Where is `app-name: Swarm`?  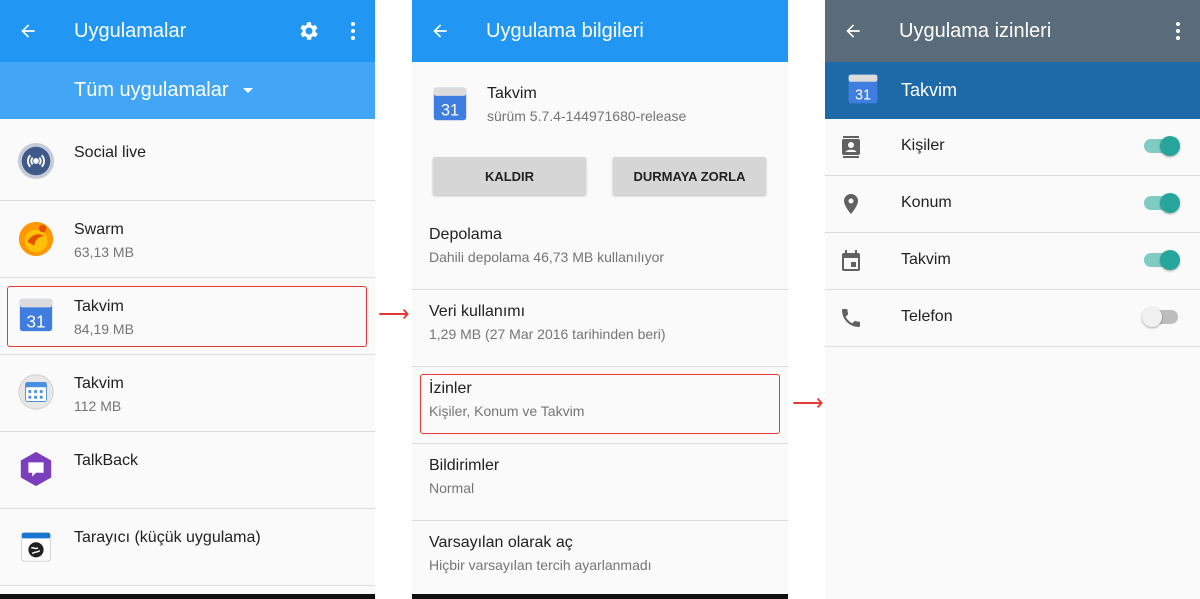 app-name: Swarm is located at coordinates (99, 229).